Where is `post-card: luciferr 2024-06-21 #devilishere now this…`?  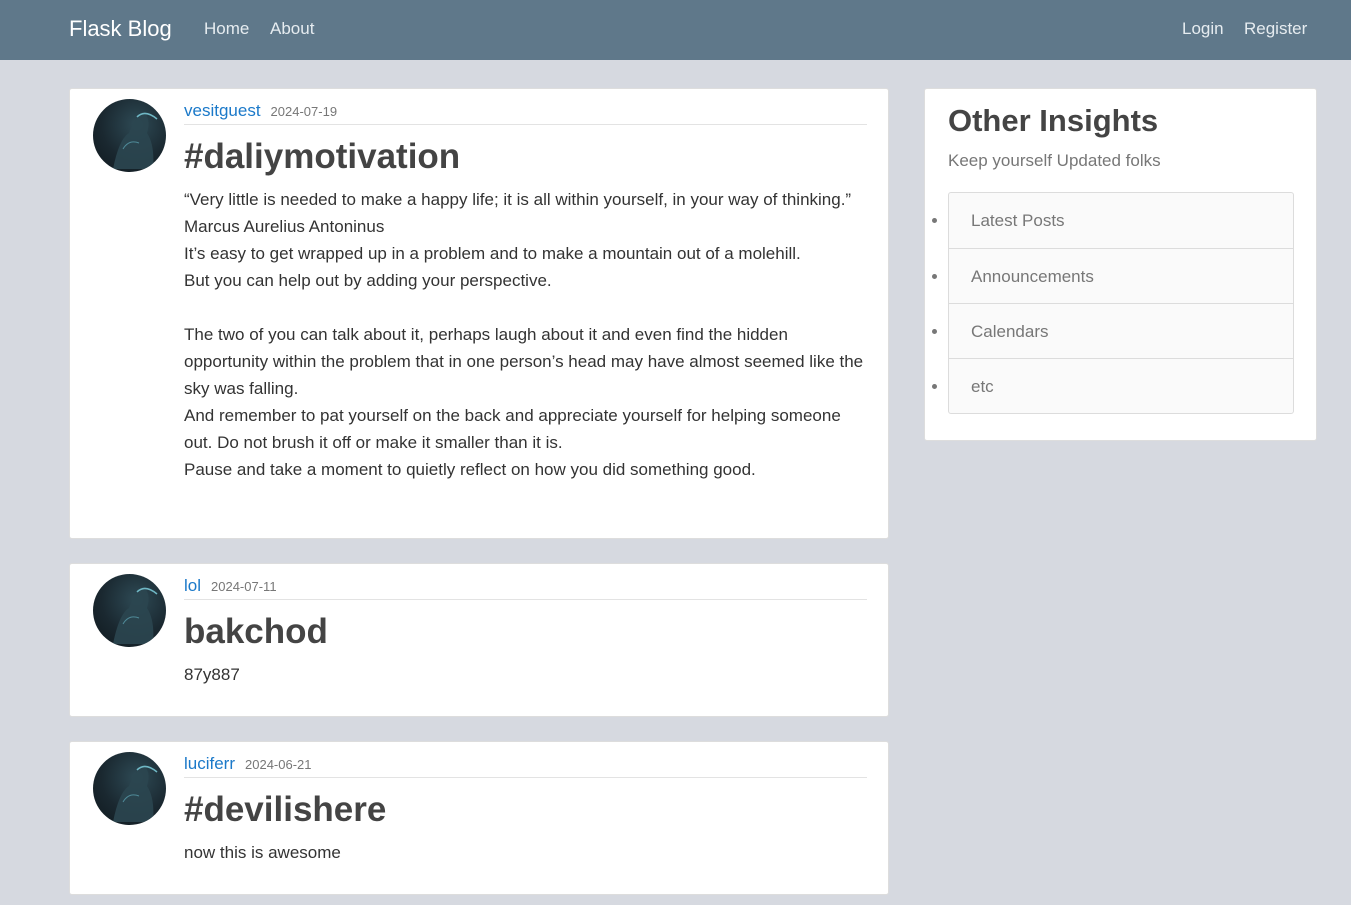 post-card: luciferr 2024-06-21 #devilishere now this… is located at coordinates (479, 818).